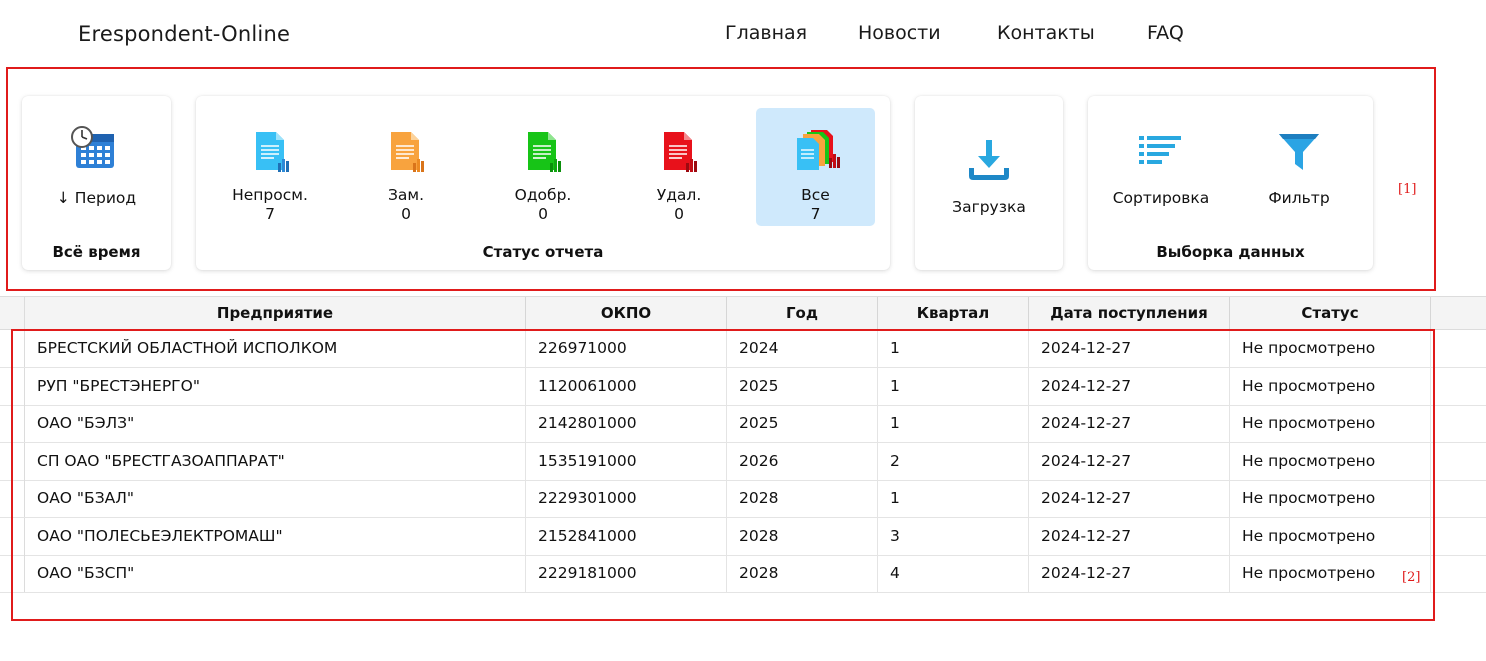 This screenshot has height=661, width=1486. Describe the element at coordinates (1046, 33) in the screenshot. I see `nav-link-contacts: Контакты` at that location.